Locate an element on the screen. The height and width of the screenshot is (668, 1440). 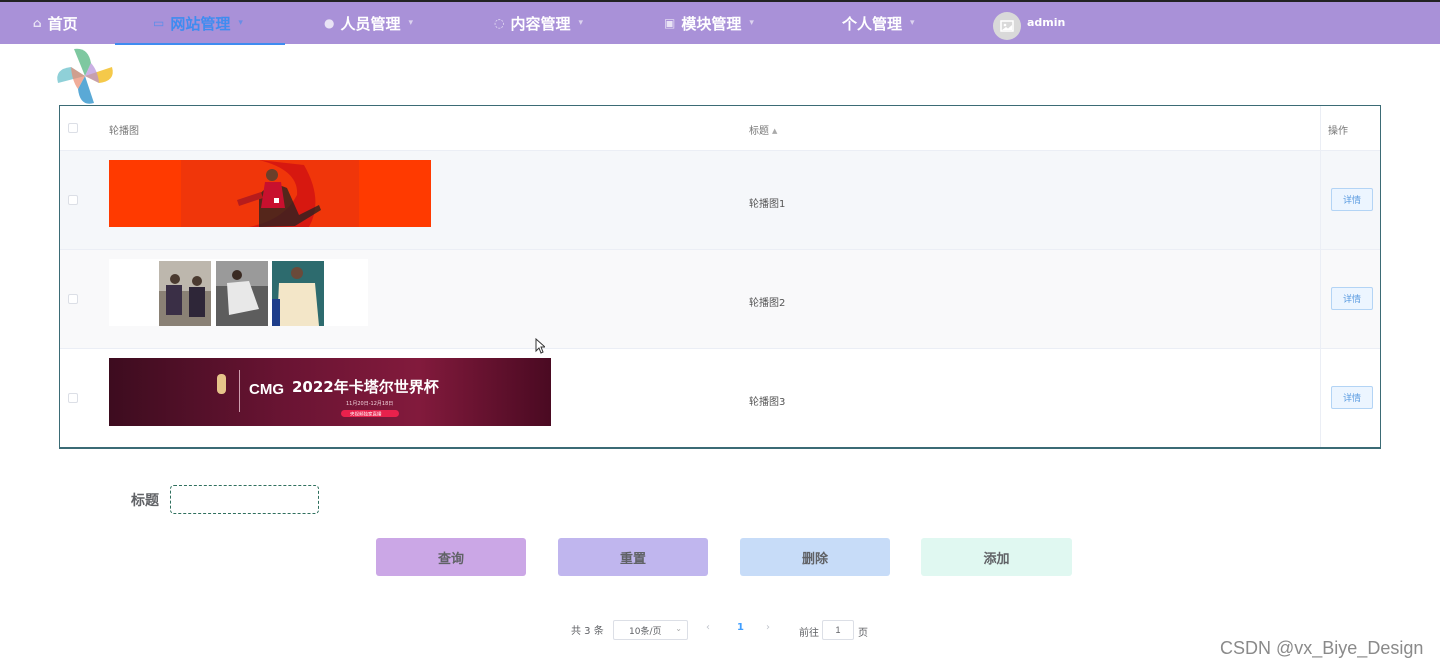
watermark: CSDN @vx_Biye_Design is located at coordinates (1322, 648).